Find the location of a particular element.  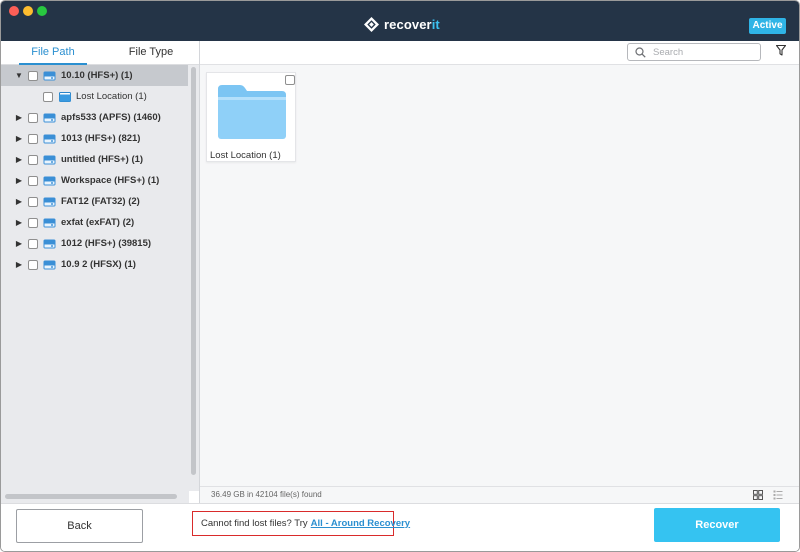

sidebar-vertical-scrollbar is located at coordinates (193, 271).